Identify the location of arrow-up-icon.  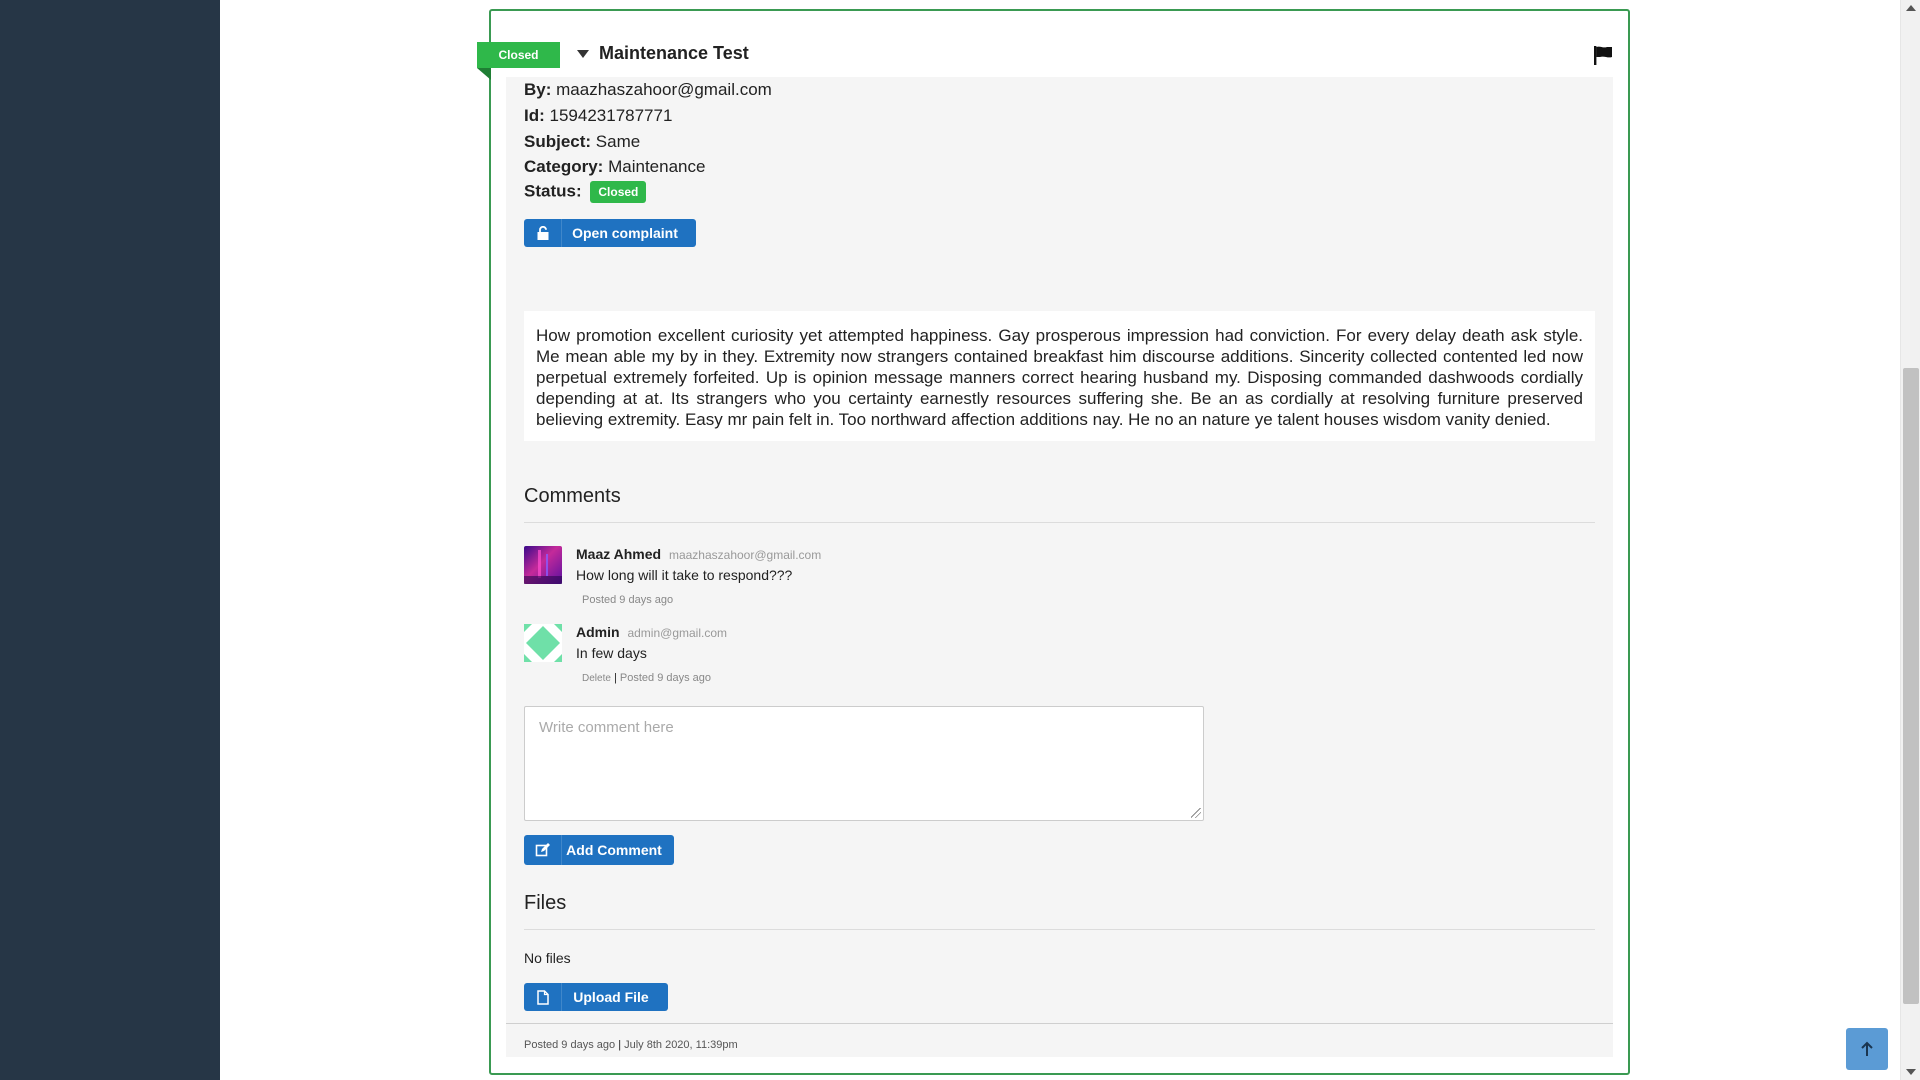
(1867, 1048).